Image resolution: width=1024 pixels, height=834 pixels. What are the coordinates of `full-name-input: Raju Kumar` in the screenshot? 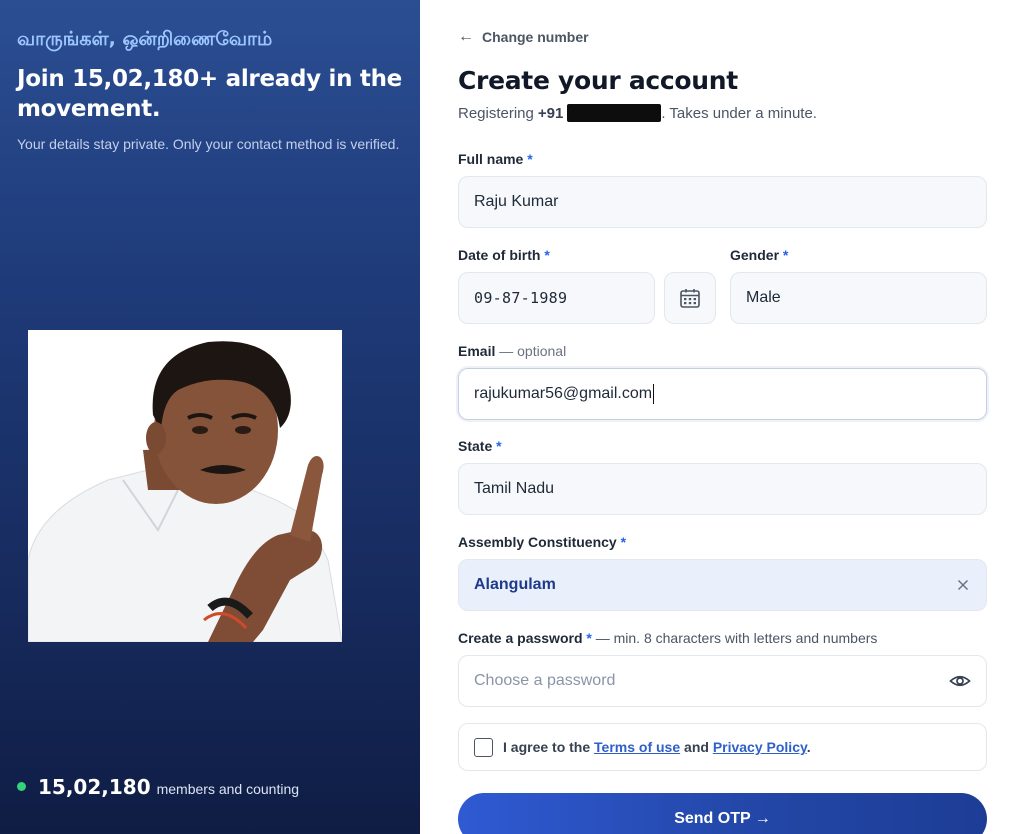 It's located at (722, 202).